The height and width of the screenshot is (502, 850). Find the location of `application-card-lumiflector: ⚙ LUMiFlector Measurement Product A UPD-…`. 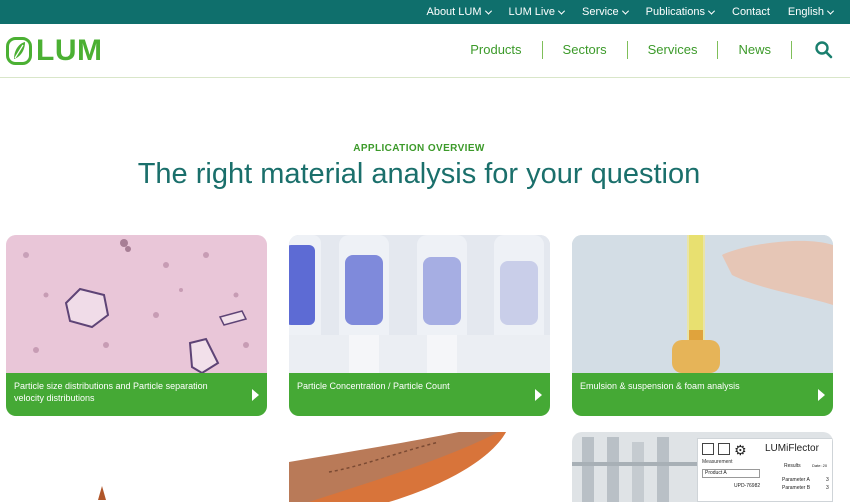

application-card-lumiflector: ⚙ LUMiFlector Measurement Product A UPD-… is located at coordinates (702, 467).